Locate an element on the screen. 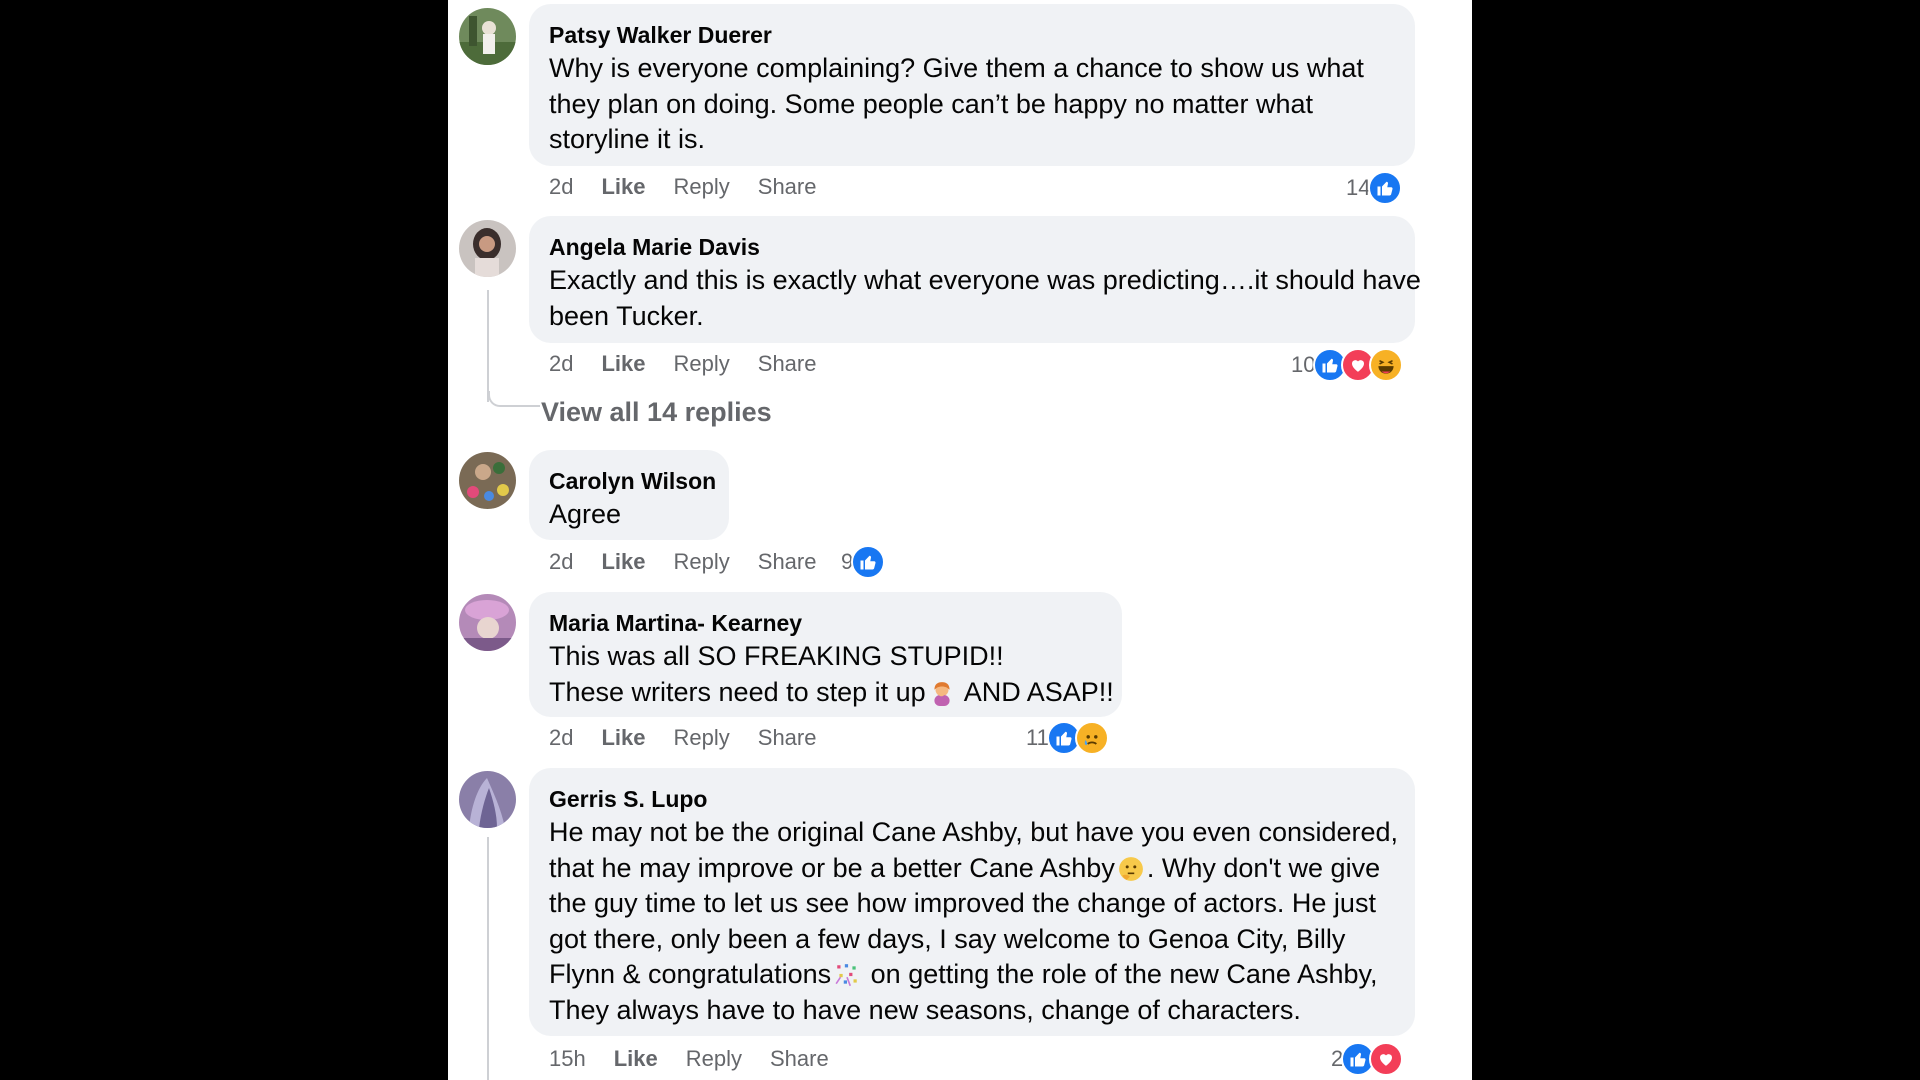 This screenshot has height=1080, width=1920. comment-text-line: been Tucker. is located at coordinates (626, 315).